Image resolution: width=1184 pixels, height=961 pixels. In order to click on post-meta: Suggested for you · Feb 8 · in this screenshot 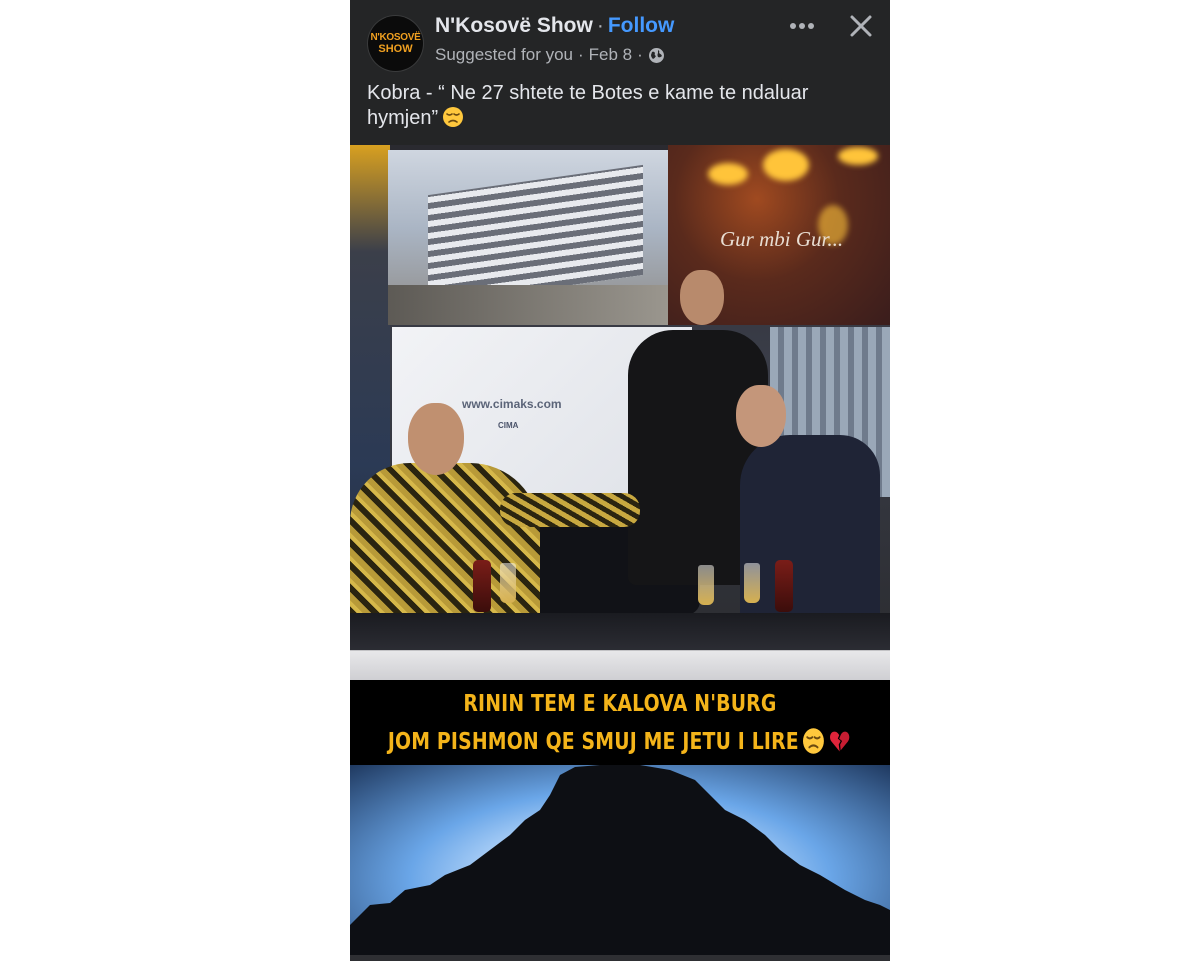, I will do `click(550, 55)`.